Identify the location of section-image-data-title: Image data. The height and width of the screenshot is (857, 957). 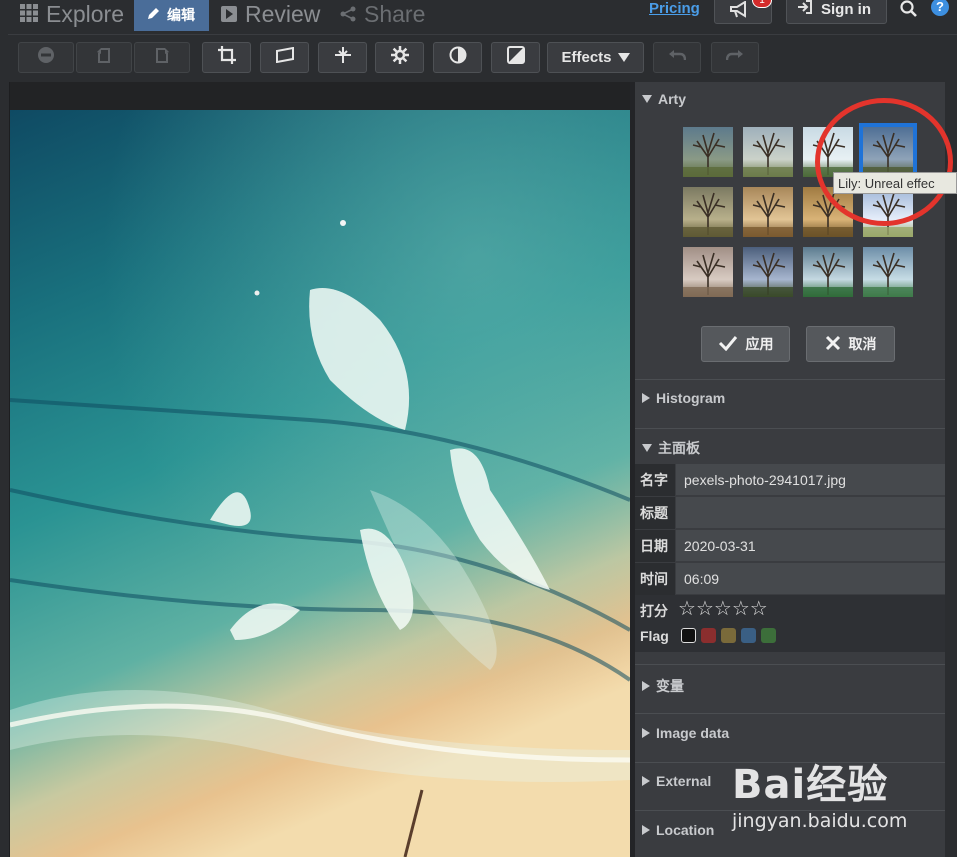
(693, 733).